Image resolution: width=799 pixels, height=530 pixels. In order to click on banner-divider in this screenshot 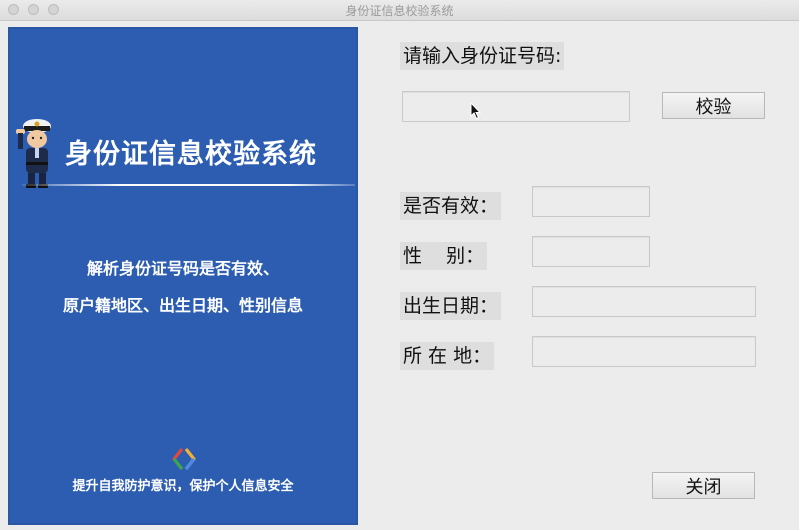, I will do `click(188, 185)`.